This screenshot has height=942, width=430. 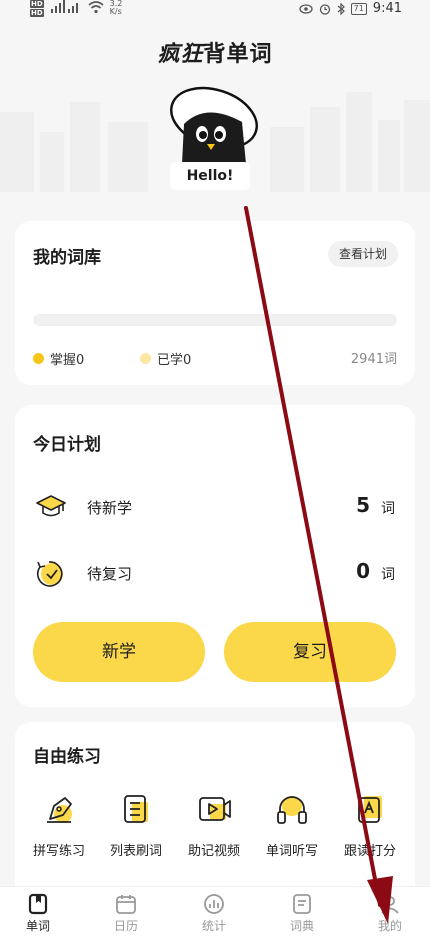 I want to click on new-words-label: 待新学, so click(x=110, y=508).